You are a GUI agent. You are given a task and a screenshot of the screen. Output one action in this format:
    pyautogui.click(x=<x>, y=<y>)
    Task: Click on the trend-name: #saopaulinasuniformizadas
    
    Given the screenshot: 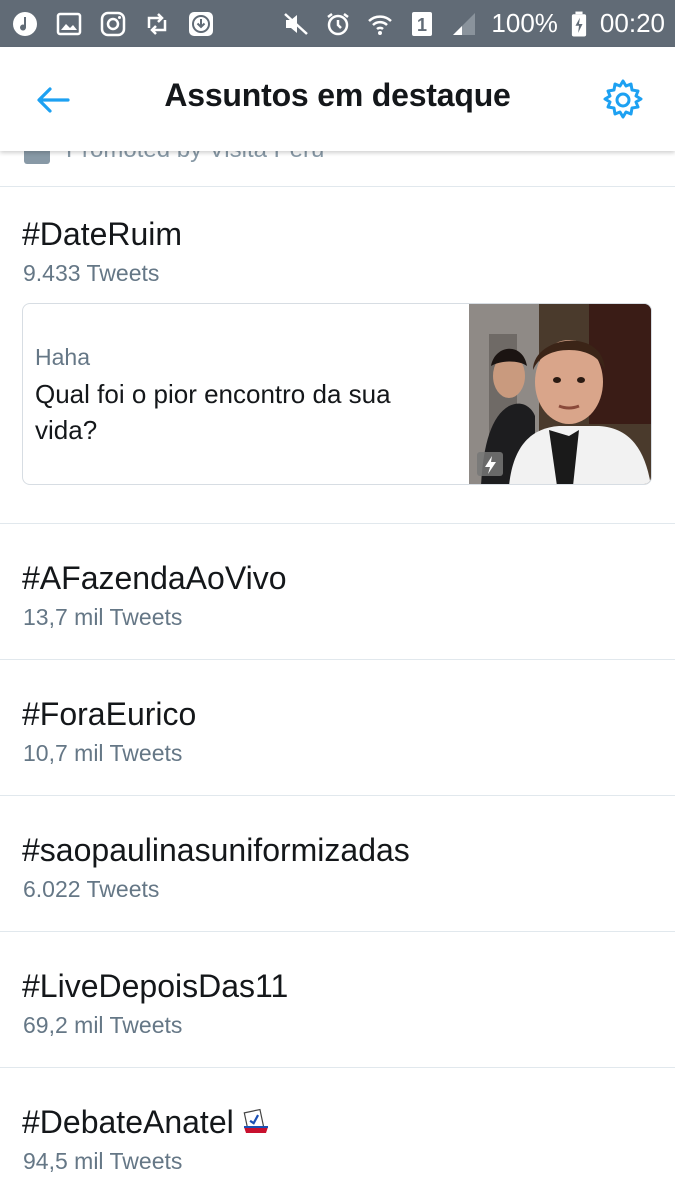 What is the action you would take?
    pyautogui.click(x=216, y=850)
    